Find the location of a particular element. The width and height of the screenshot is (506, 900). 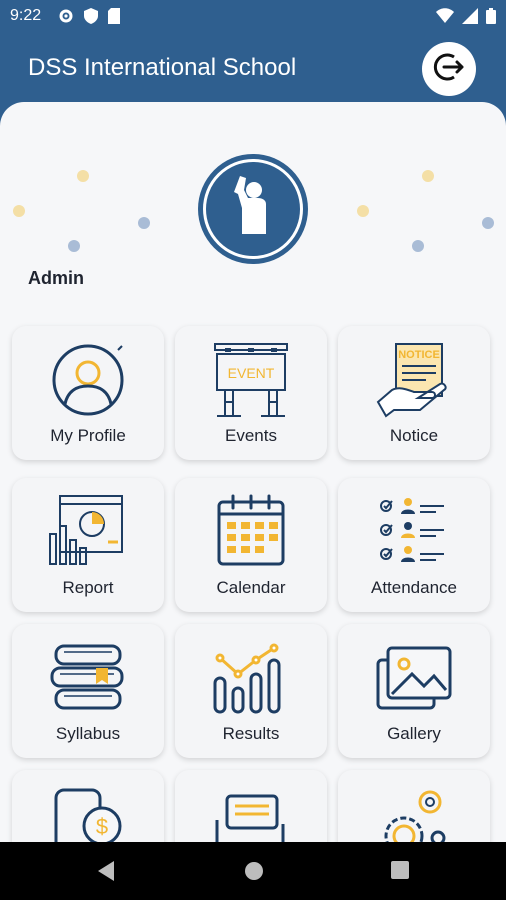

tile-label: Notice is located at coordinates (414, 435).